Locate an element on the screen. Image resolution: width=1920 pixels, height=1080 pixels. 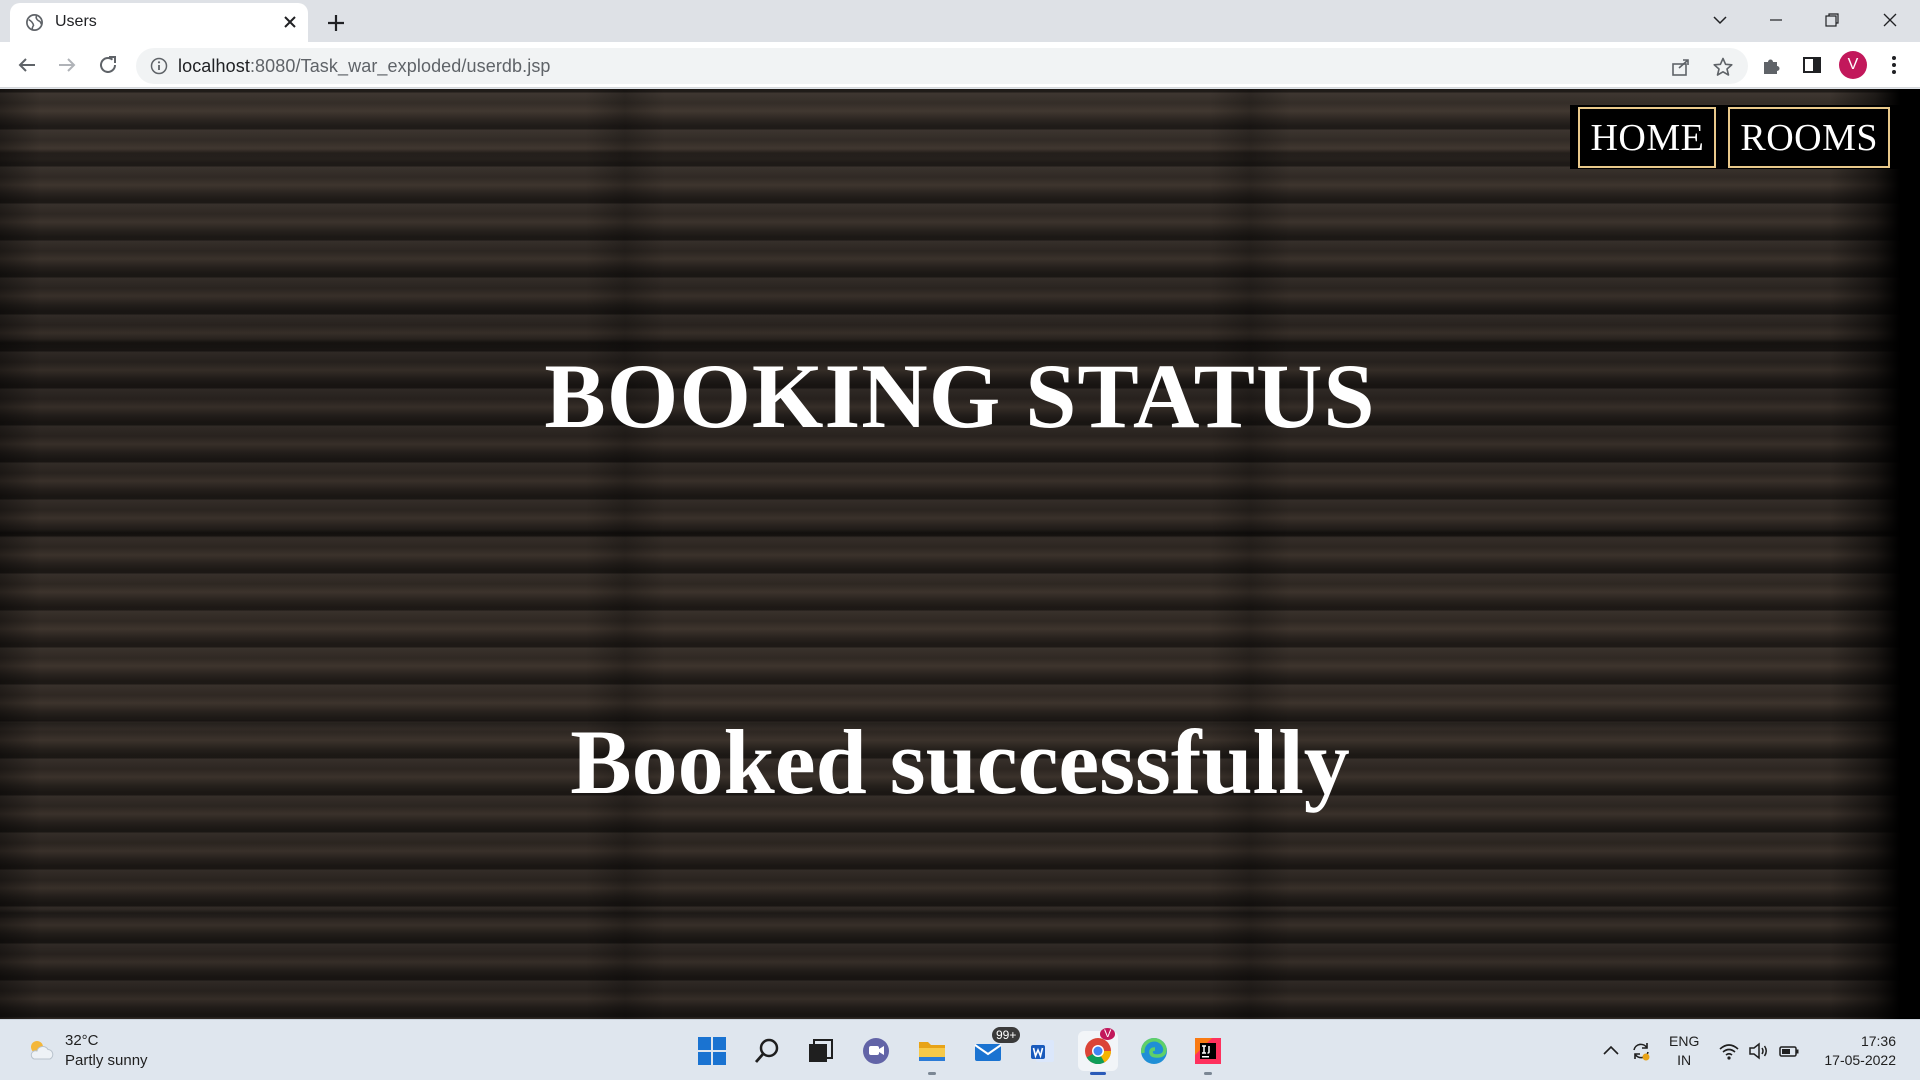
info-icon is located at coordinates (159, 66).